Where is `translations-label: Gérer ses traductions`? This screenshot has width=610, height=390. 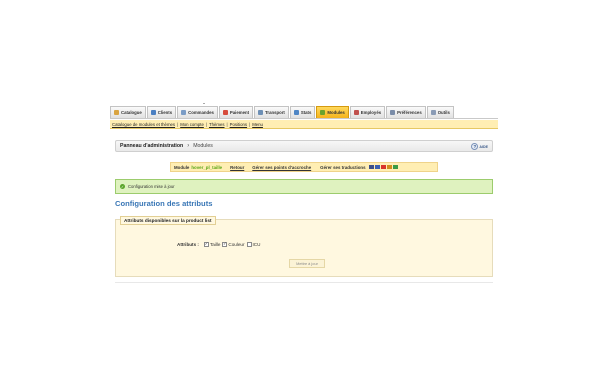 translations-label: Gérer ses traductions is located at coordinates (343, 167).